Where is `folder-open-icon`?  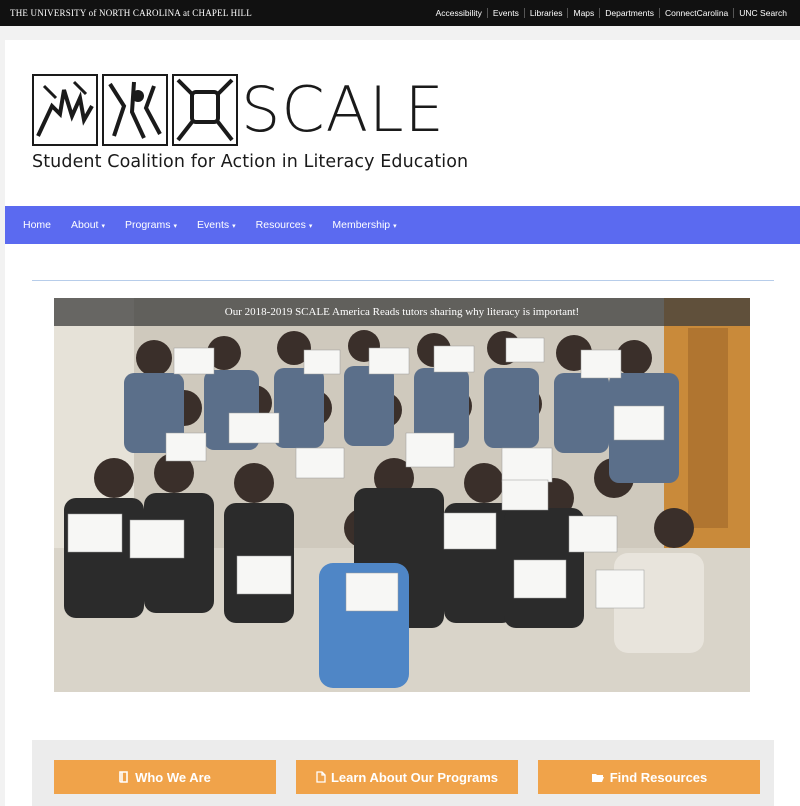 folder-open-icon is located at coordinates (597, 777).